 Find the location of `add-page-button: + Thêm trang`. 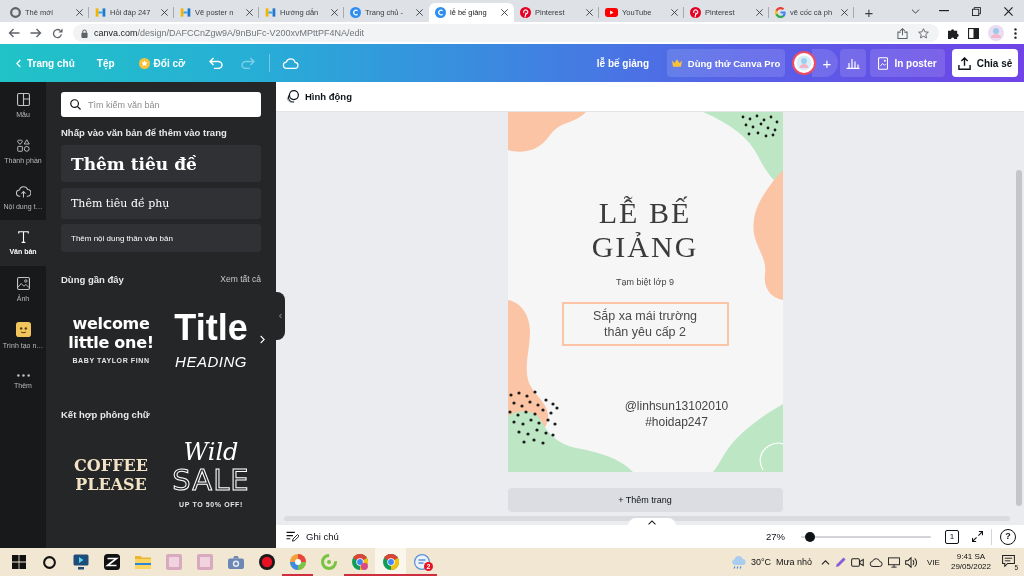

add-page-button: + Thêm trang is located at coordinates (645, 500).